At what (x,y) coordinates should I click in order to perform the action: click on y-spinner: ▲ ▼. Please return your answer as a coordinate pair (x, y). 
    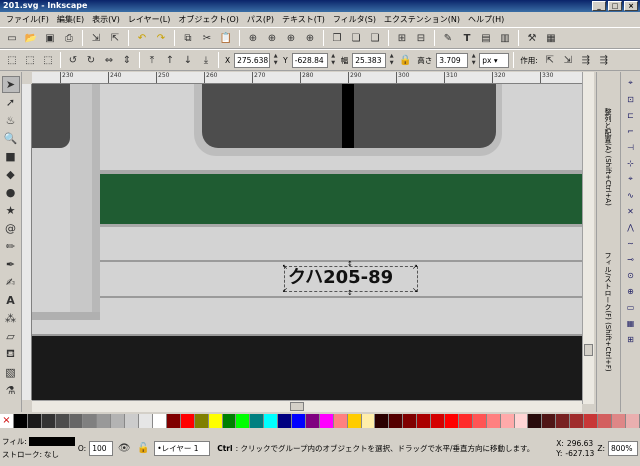
    Looking at the image, I should click on (333, 60).